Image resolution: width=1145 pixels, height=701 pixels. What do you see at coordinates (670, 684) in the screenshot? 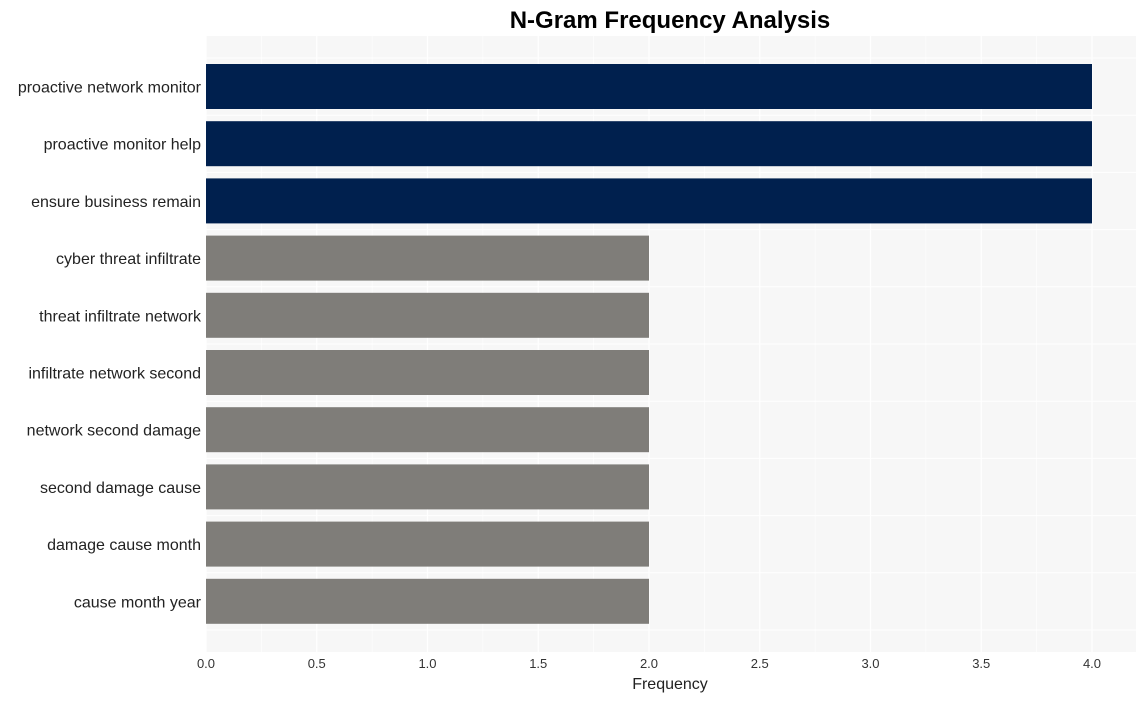
I see `x-axis-label: Frequency` at bounding box center [670, 684].